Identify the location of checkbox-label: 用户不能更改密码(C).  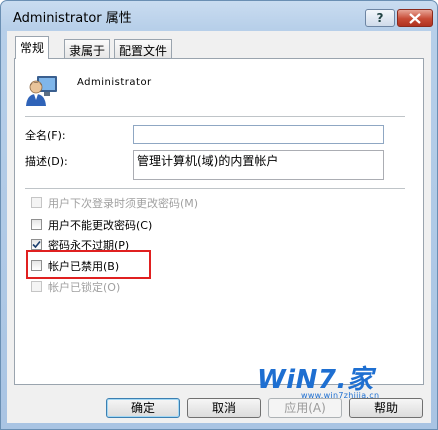
(100, 225).